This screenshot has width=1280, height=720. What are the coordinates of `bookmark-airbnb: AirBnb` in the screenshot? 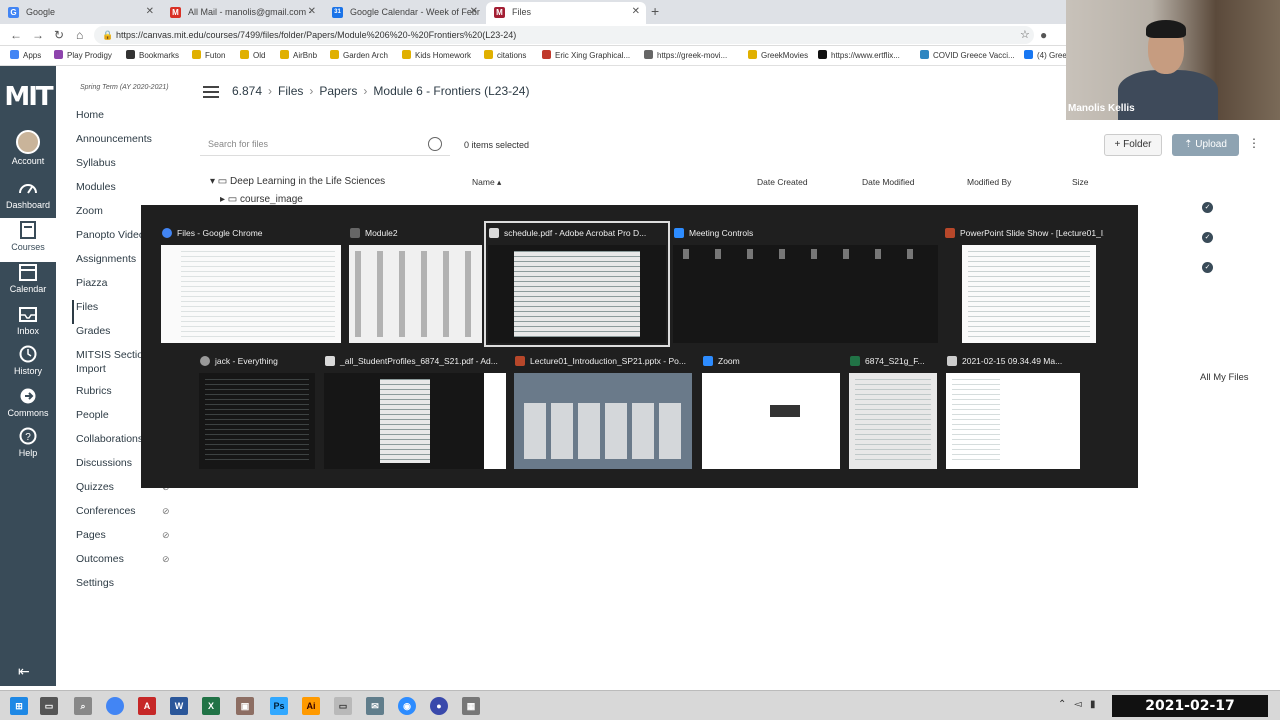 It's located at (298, 55).